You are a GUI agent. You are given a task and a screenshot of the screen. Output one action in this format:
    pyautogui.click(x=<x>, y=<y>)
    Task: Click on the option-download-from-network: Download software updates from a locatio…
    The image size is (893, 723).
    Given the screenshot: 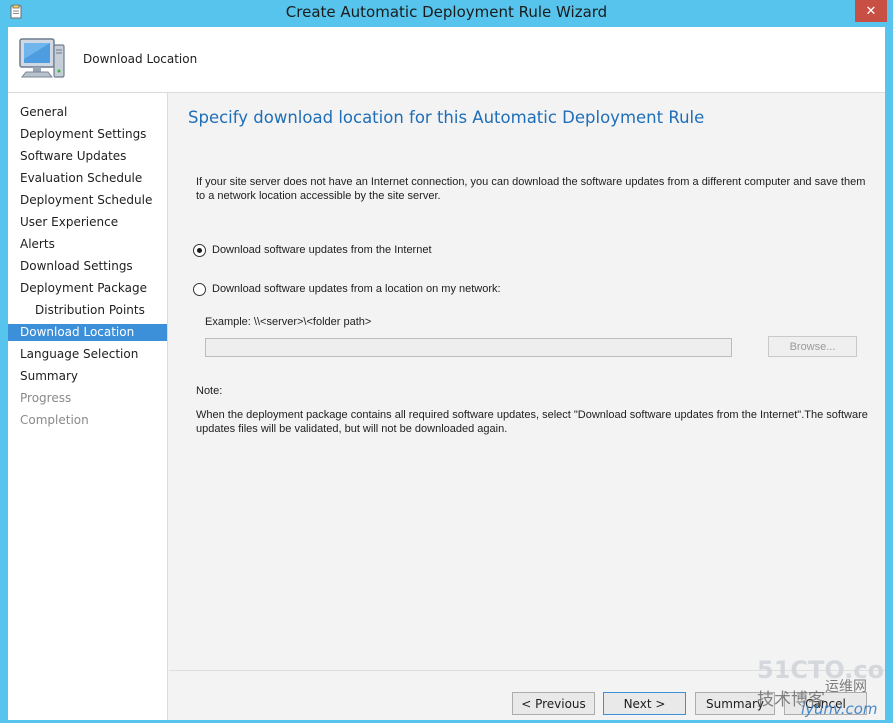 What is the action you would take?
    pyautogui.click(x=347, y=289)
    